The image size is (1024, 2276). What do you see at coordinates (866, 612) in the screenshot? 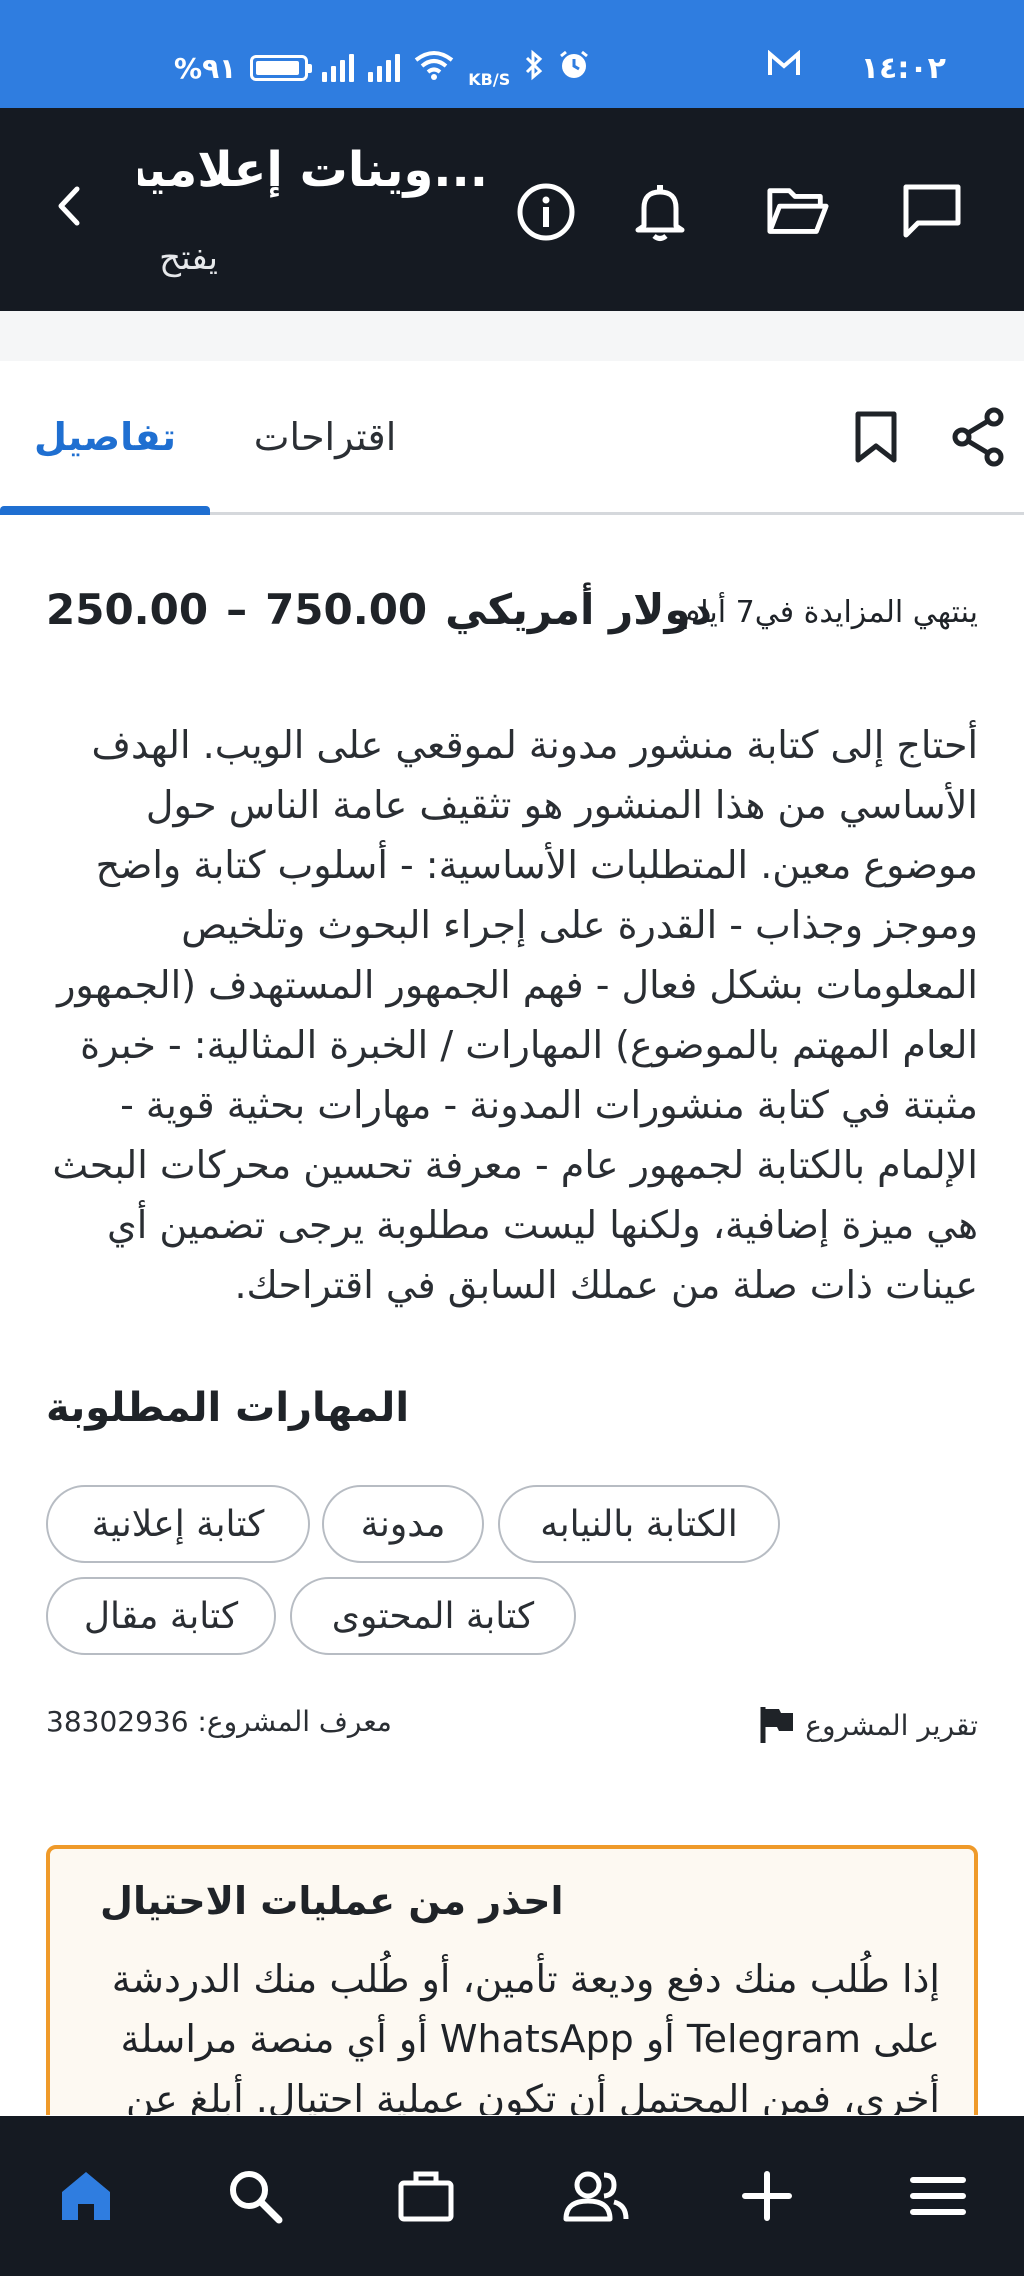
I see `bid-ends-prefix: ينتهي المزايدة في` at bounding box center [866, 612].